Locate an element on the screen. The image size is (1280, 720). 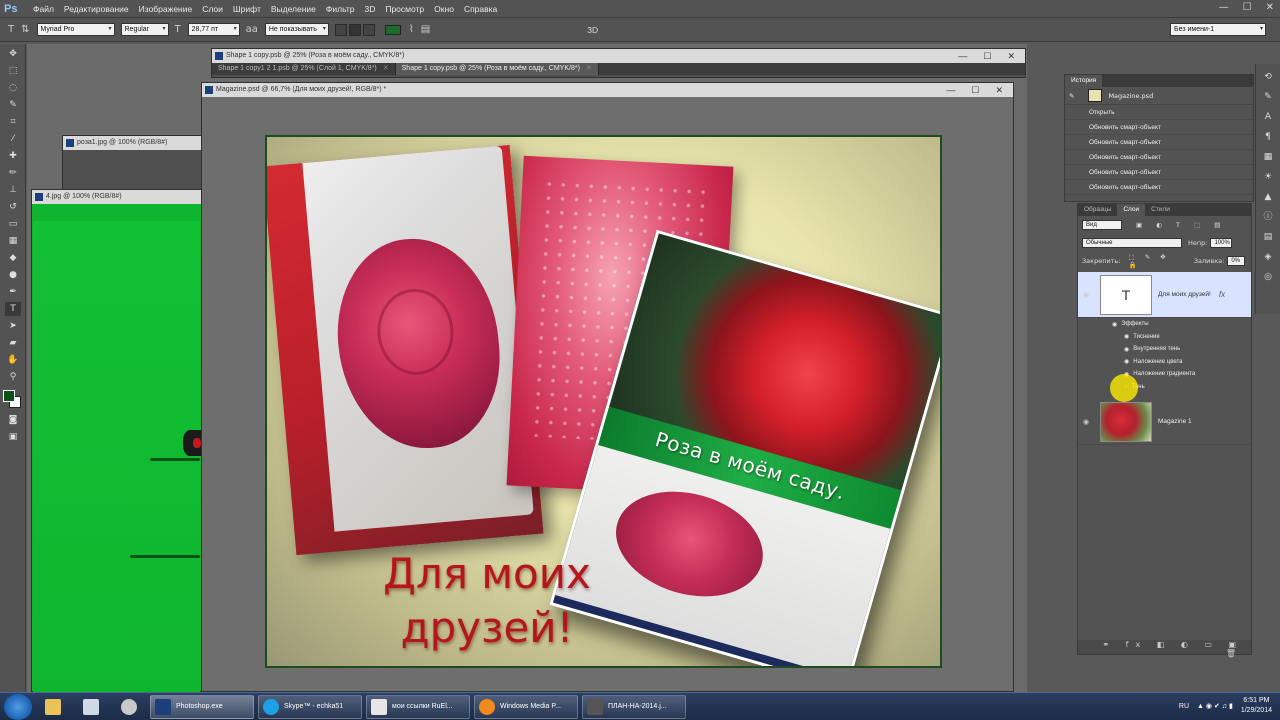
effect-item: ◉ Внутренняя тень is located at coordinates (1181, 349).